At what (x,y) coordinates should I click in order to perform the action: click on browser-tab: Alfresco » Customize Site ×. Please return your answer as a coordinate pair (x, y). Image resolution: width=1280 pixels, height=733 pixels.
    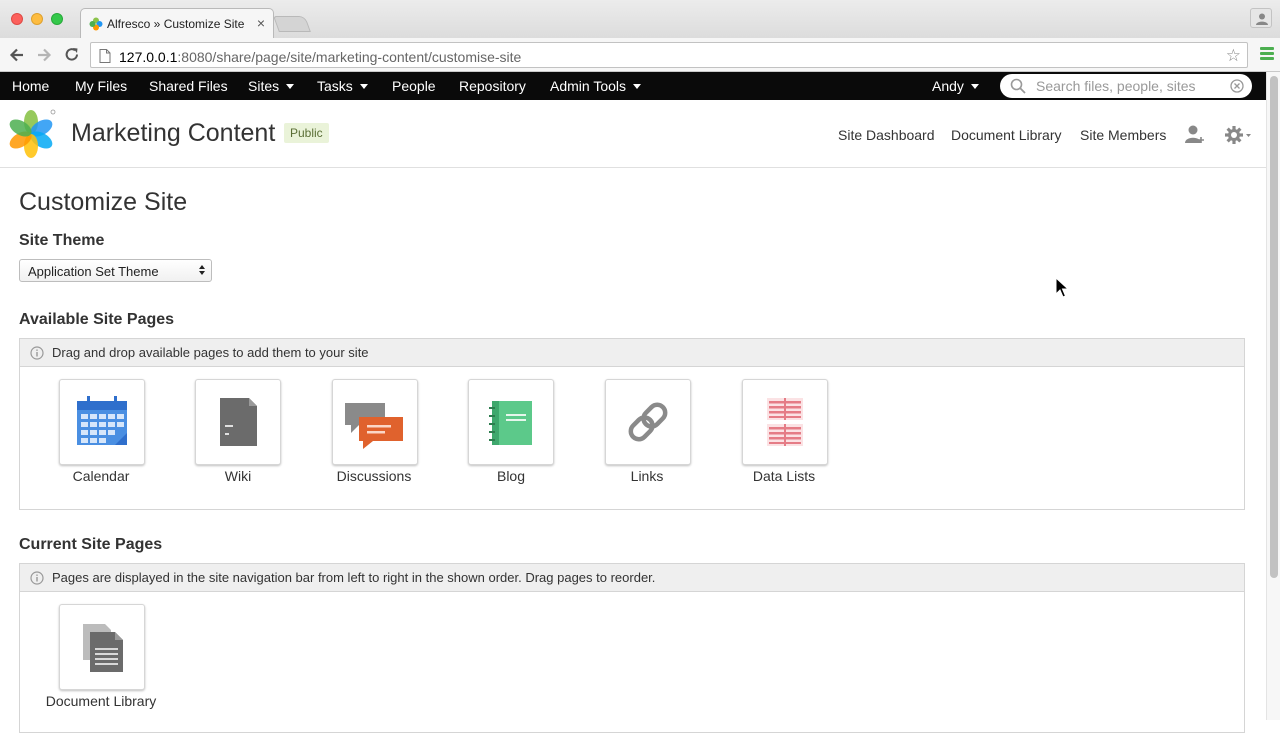
    Looking at the image, I should click on (177, 23).